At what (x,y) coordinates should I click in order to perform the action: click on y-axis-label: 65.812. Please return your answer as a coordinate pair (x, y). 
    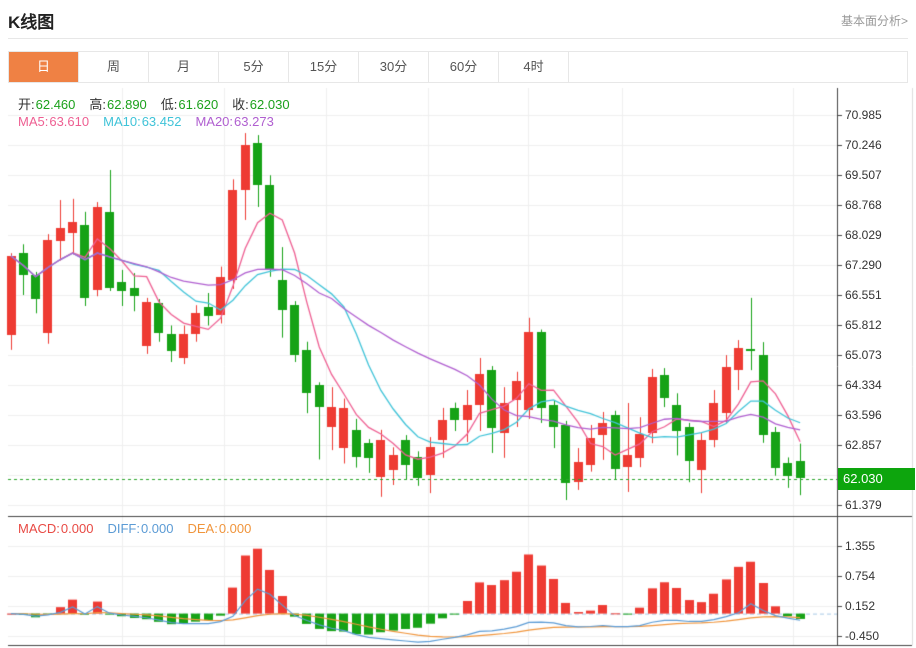
    Looking at the image, I should click on (863, 325).